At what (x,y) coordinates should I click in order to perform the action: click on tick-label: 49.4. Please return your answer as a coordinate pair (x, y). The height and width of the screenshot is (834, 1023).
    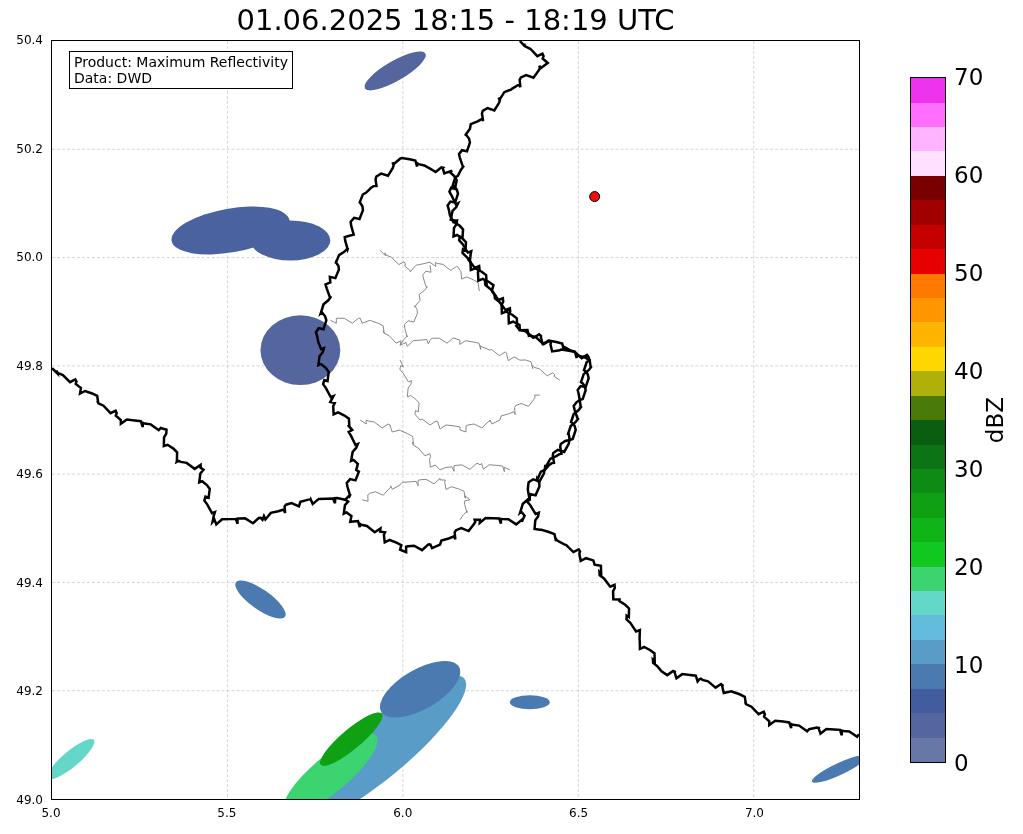
    Looking at the image, I should click on (29, 582).